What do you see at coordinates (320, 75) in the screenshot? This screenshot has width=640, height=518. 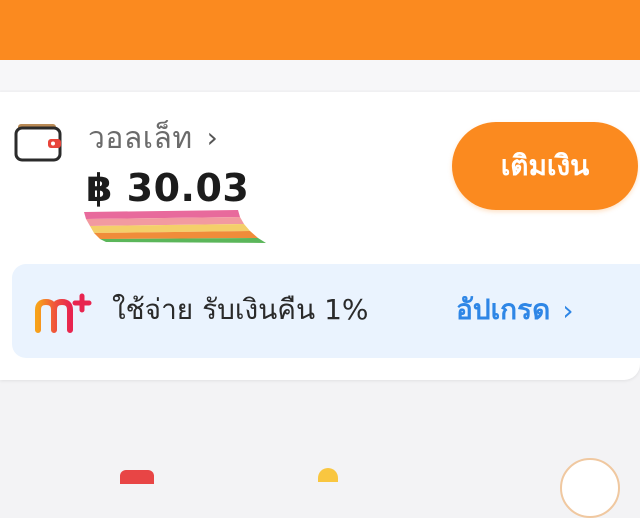 I see `header-strip` at bounding box center [320, 75].